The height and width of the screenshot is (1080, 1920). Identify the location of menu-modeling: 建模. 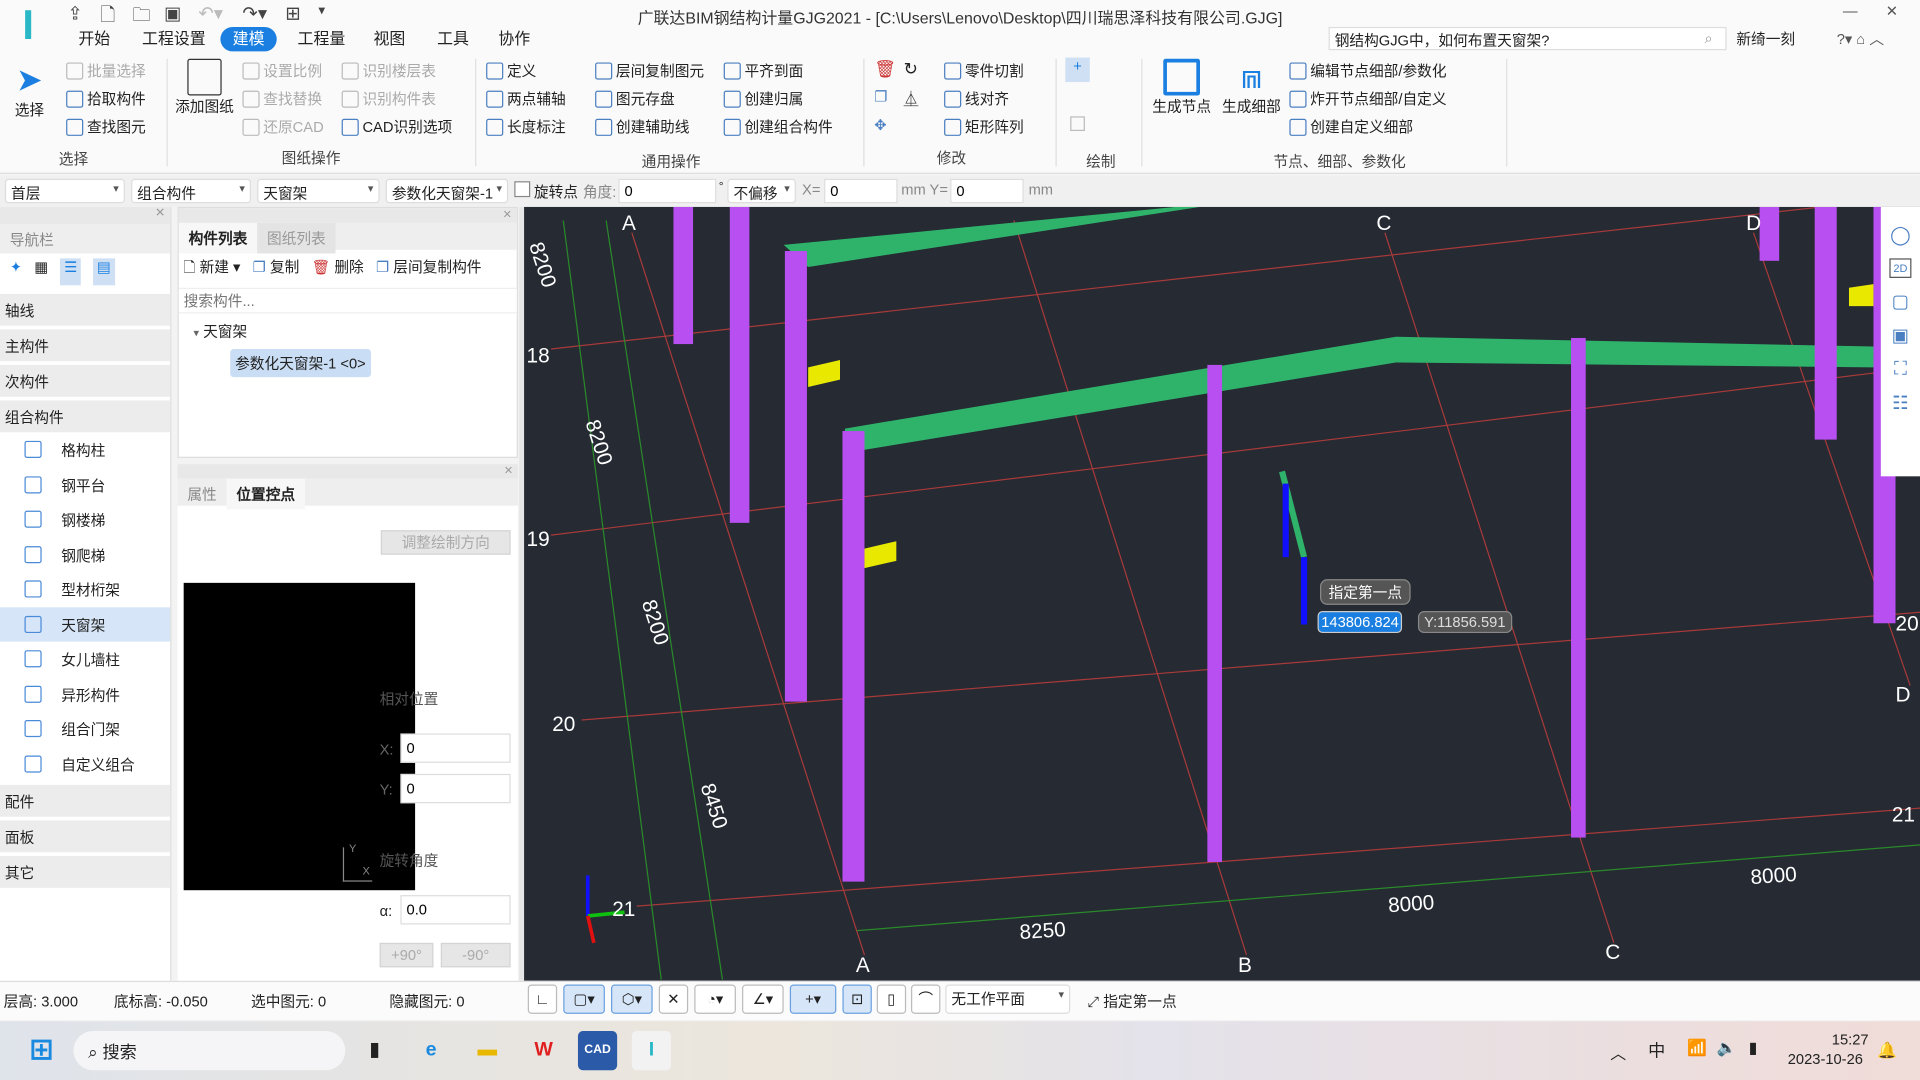
(248, 39).